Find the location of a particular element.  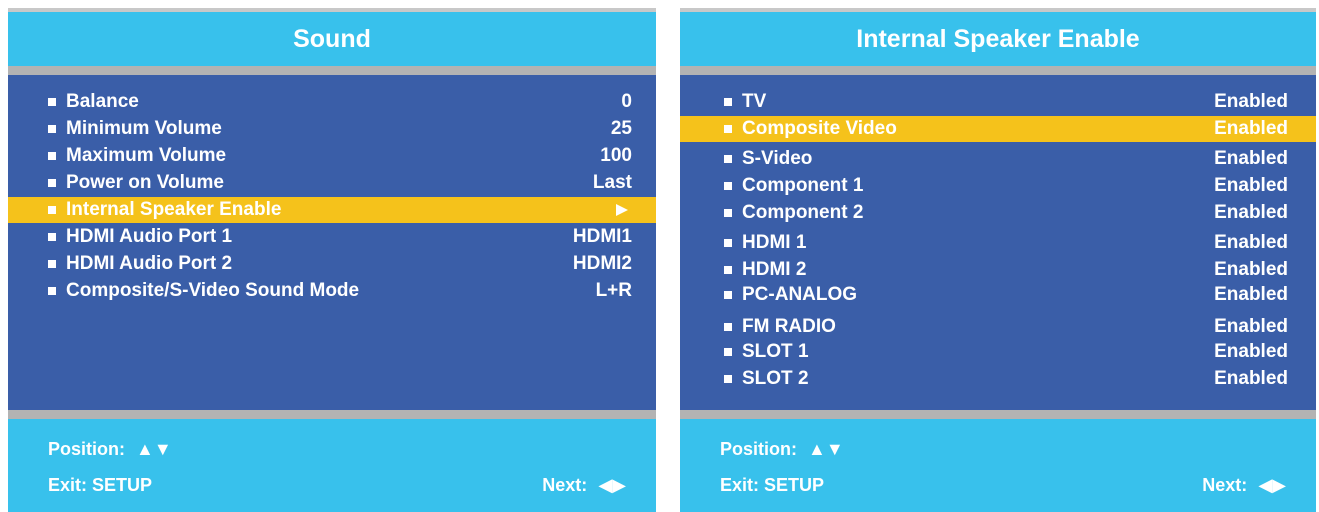

menu-item-hdmi-2: HDMI 2 Enabled is located at coordinates (998, 270).